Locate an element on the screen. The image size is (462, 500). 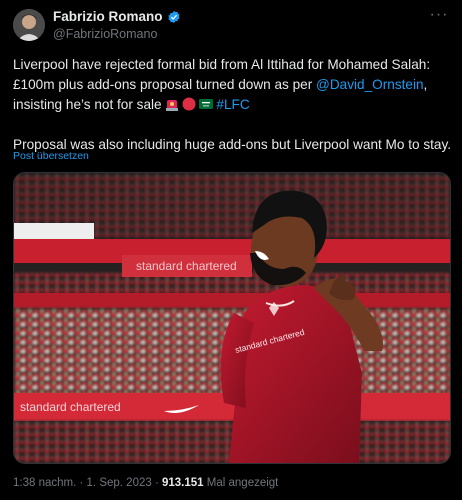
translate-post-link: Post übersetzen is located at coordinates (51, 156).